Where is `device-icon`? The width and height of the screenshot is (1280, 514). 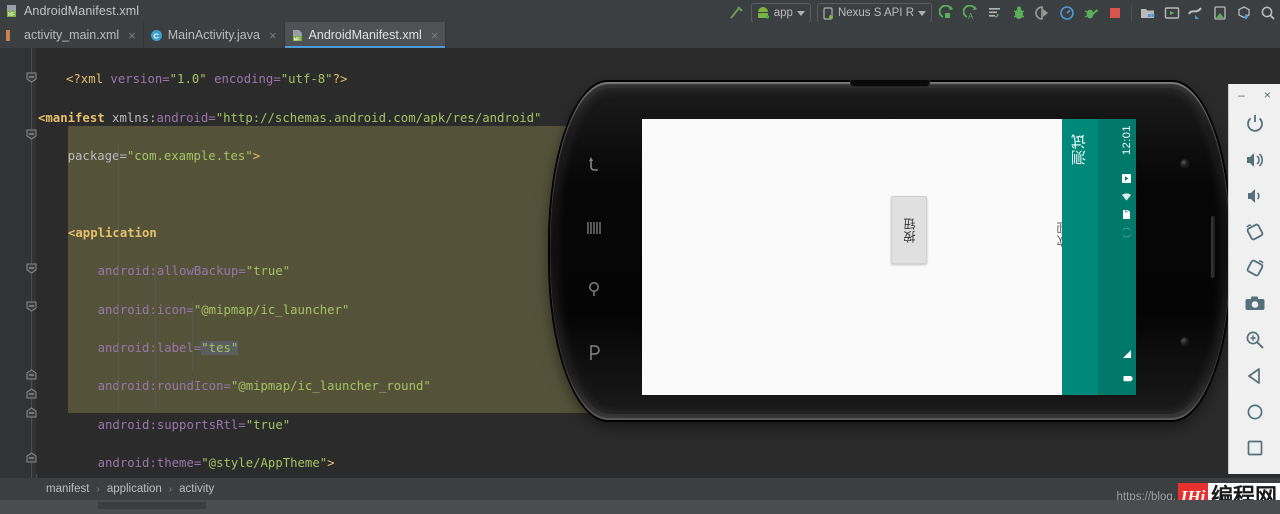 device-icon is located at coordinates (828, 13).